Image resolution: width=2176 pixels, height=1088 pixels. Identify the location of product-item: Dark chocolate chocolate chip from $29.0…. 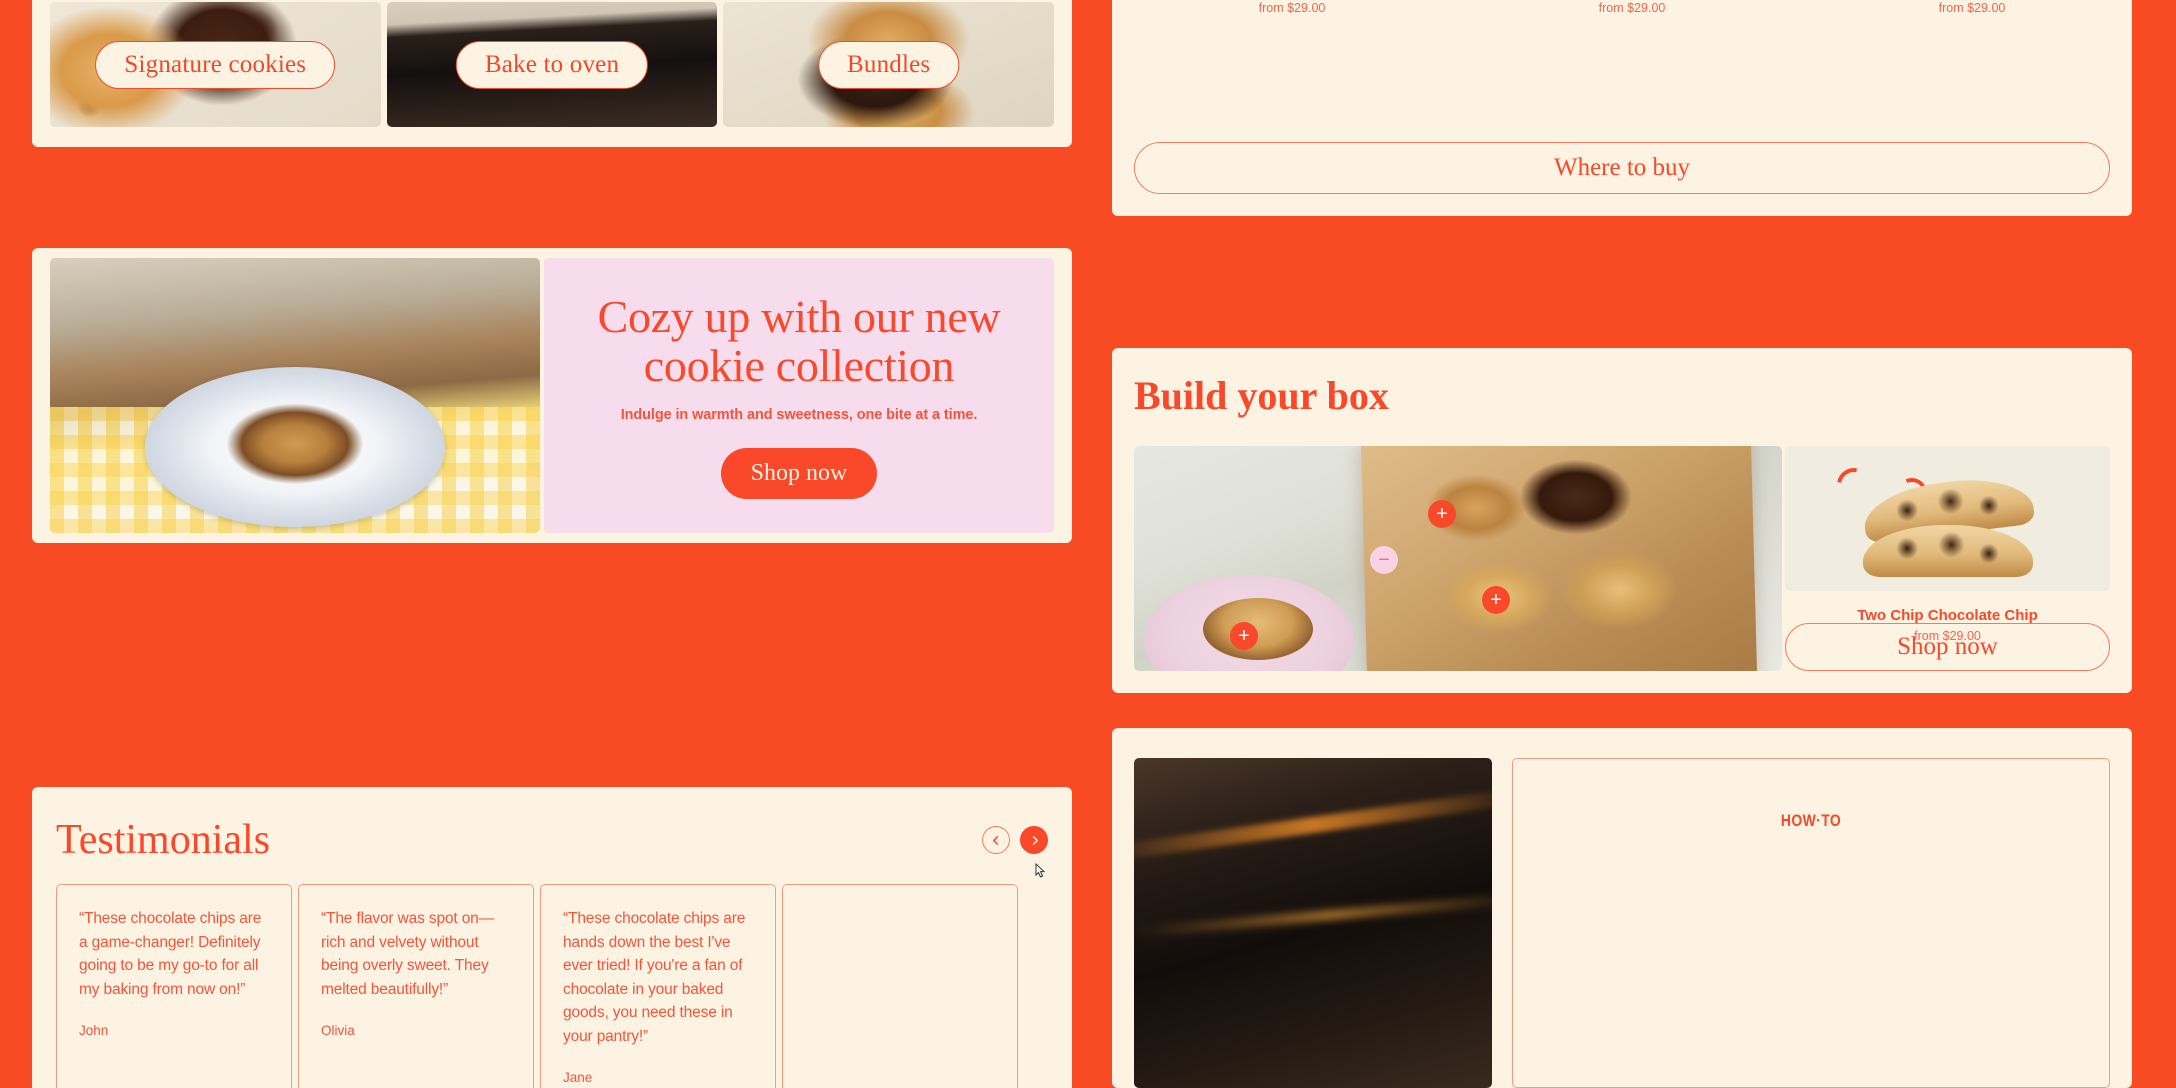
(1972, 7).